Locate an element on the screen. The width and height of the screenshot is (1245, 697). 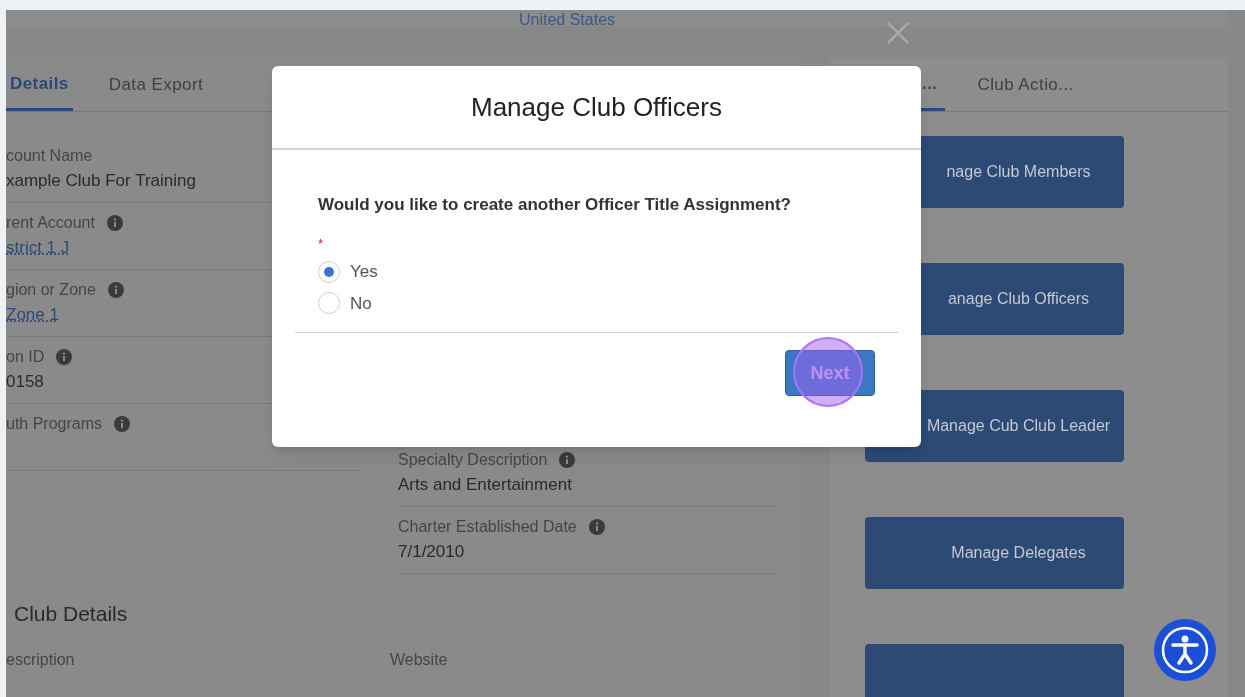
field-label: rent Account is located at coordinates (50, 223).